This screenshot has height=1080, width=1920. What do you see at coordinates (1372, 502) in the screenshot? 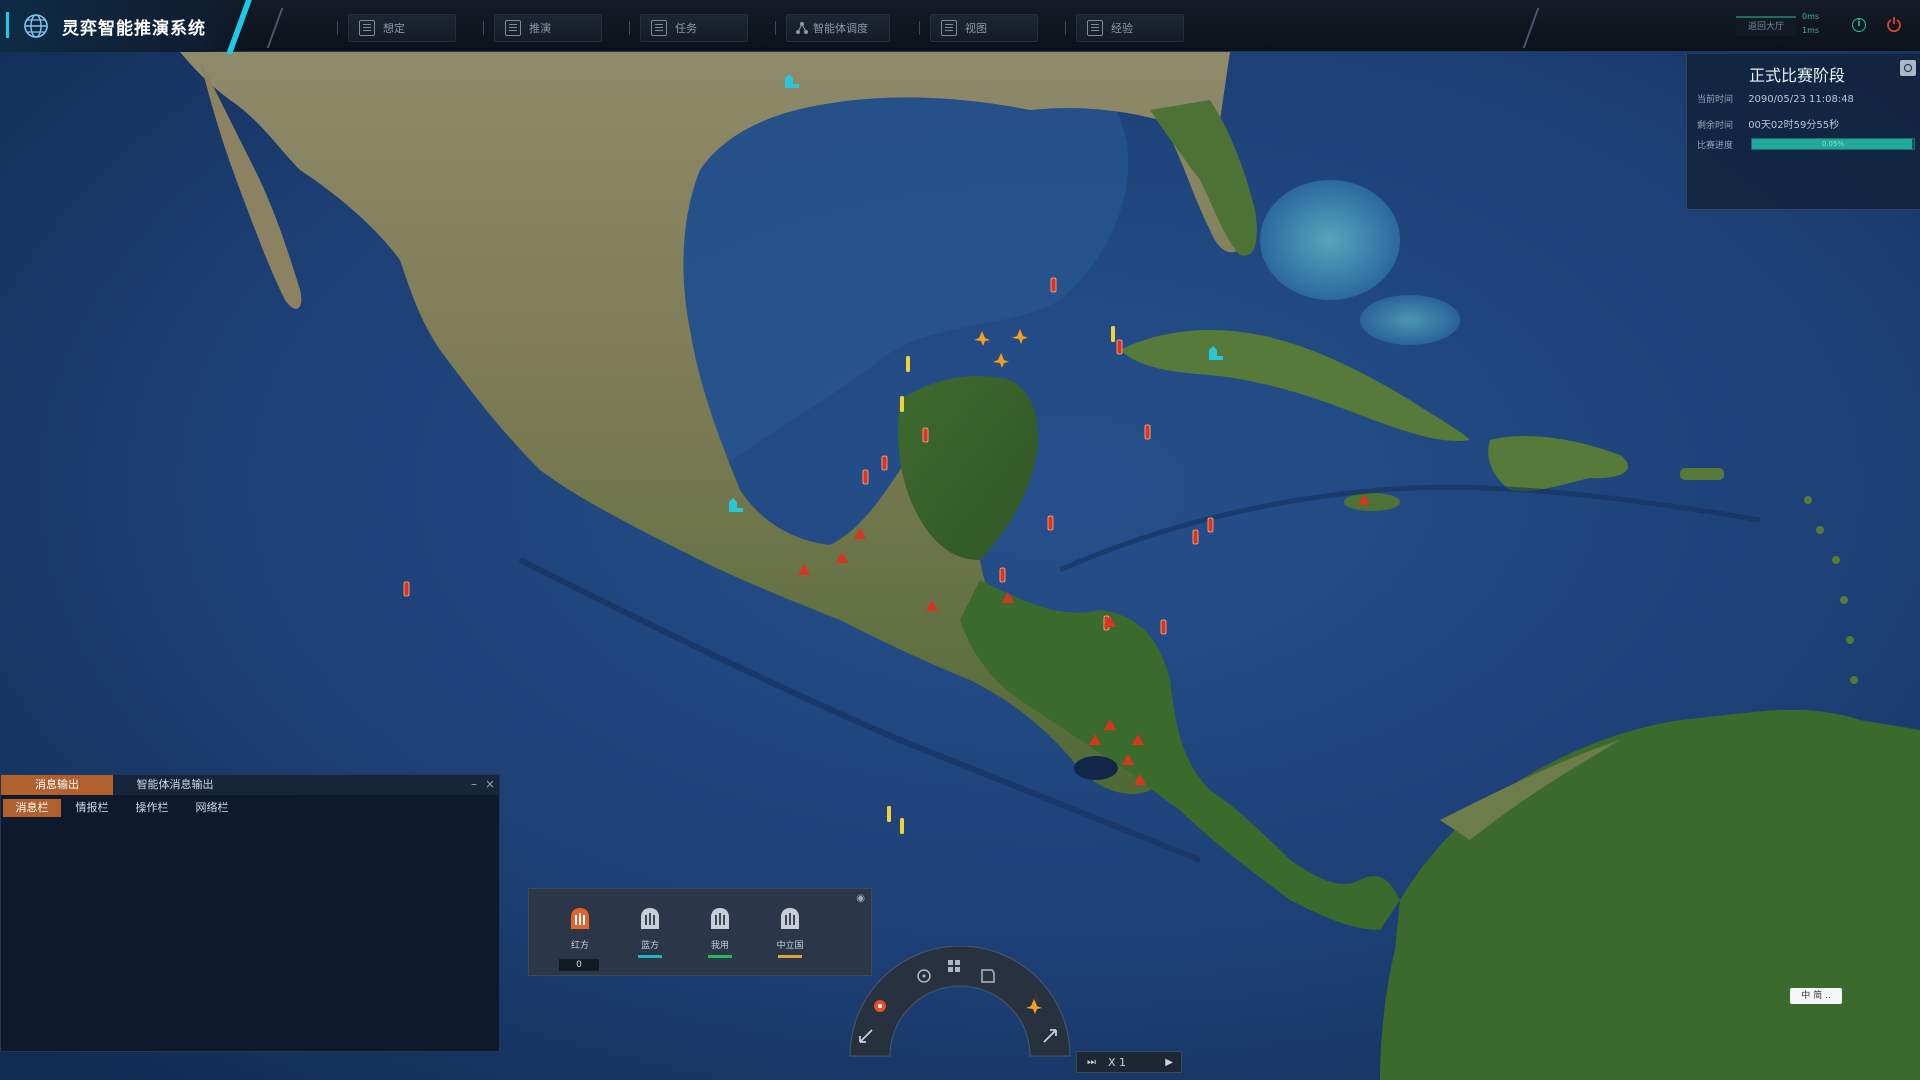
I see `land-jamaica` at bounding box center [1372, 502].